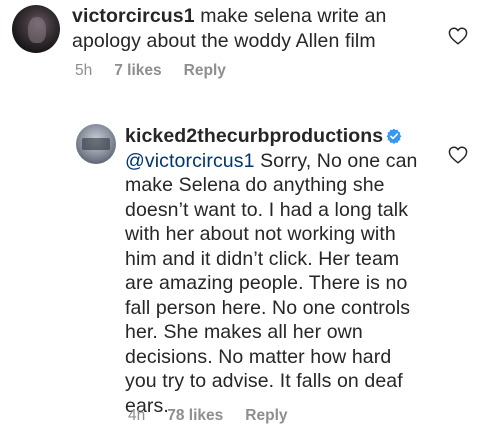  I want to click on mention-link: @victorcircus1, so click(190, 161).